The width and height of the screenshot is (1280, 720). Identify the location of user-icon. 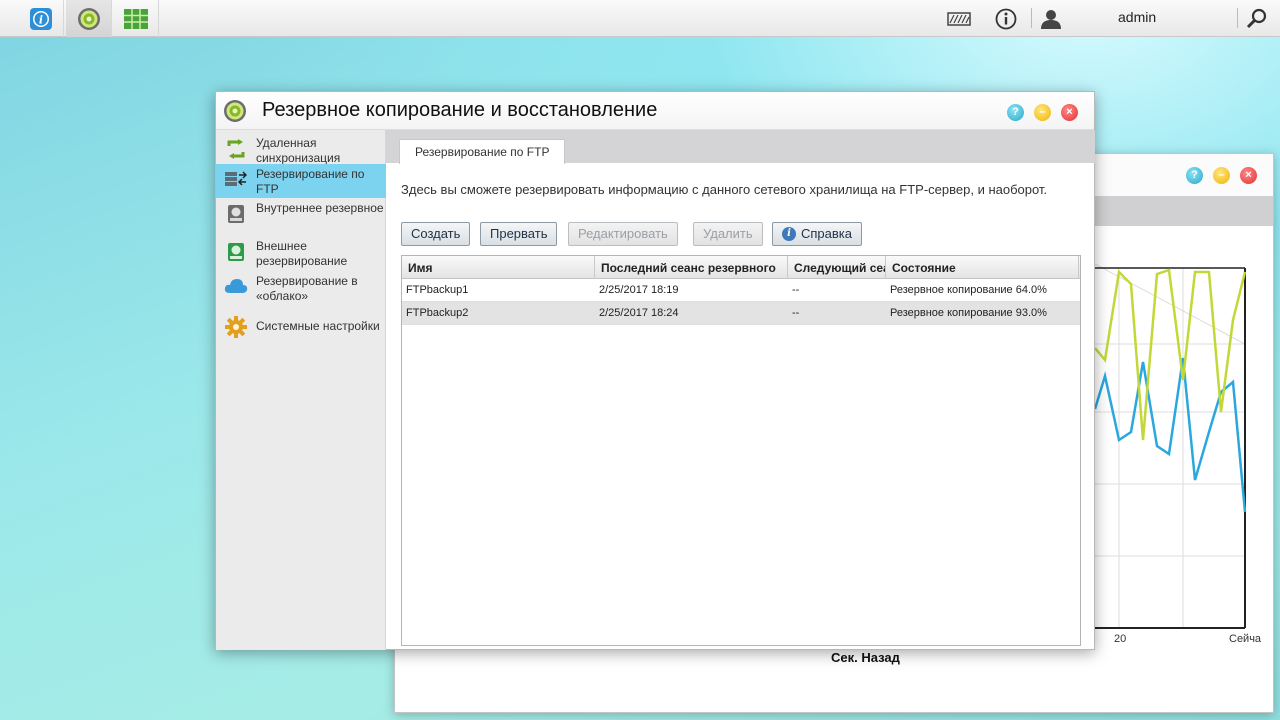
(1051, 18).